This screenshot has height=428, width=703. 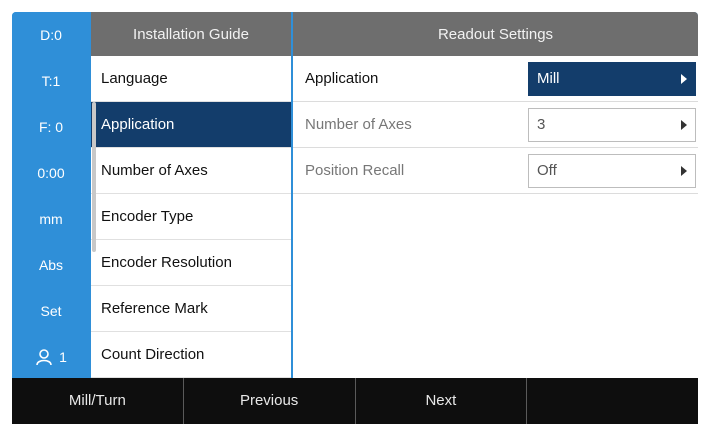 I want to click on status-feedrate: F: 0, so click(x=51, y=127).